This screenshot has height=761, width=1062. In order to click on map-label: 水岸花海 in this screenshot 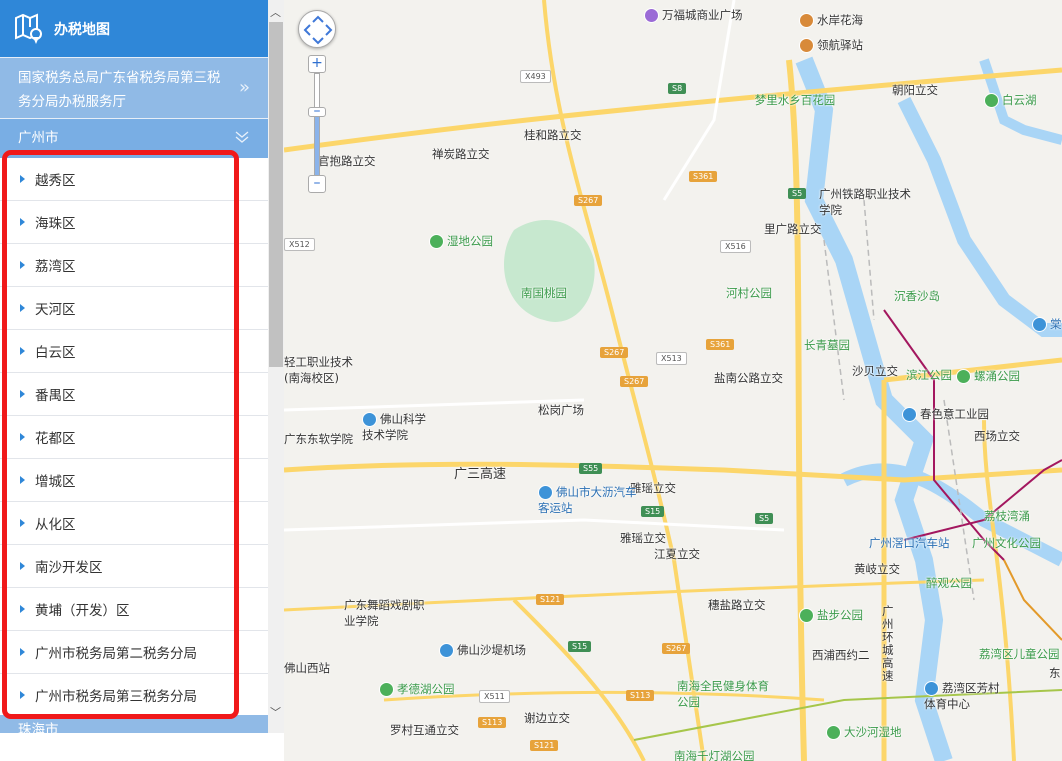, I will do `click(831, 20)`.